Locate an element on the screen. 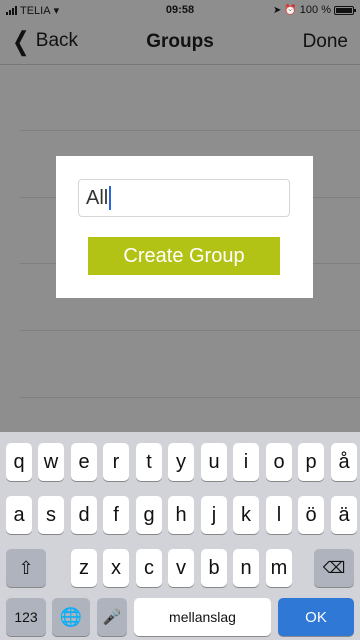 The width and height of the screenshot is (360, 640). key-b: b is located at coordinates (214, 568).